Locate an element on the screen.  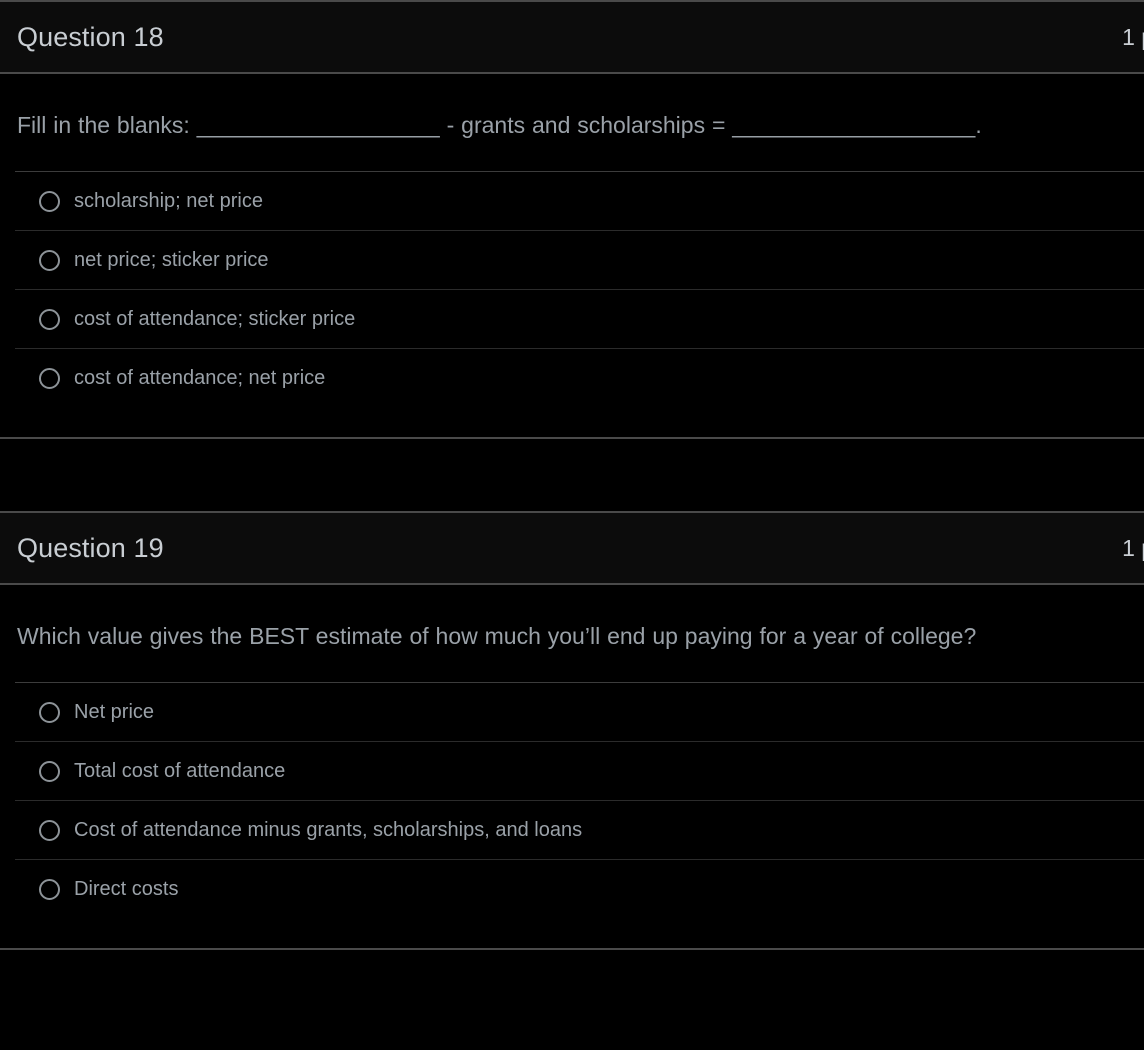
answer-label: Total cost of attendance is located at coordinates (180, 771).